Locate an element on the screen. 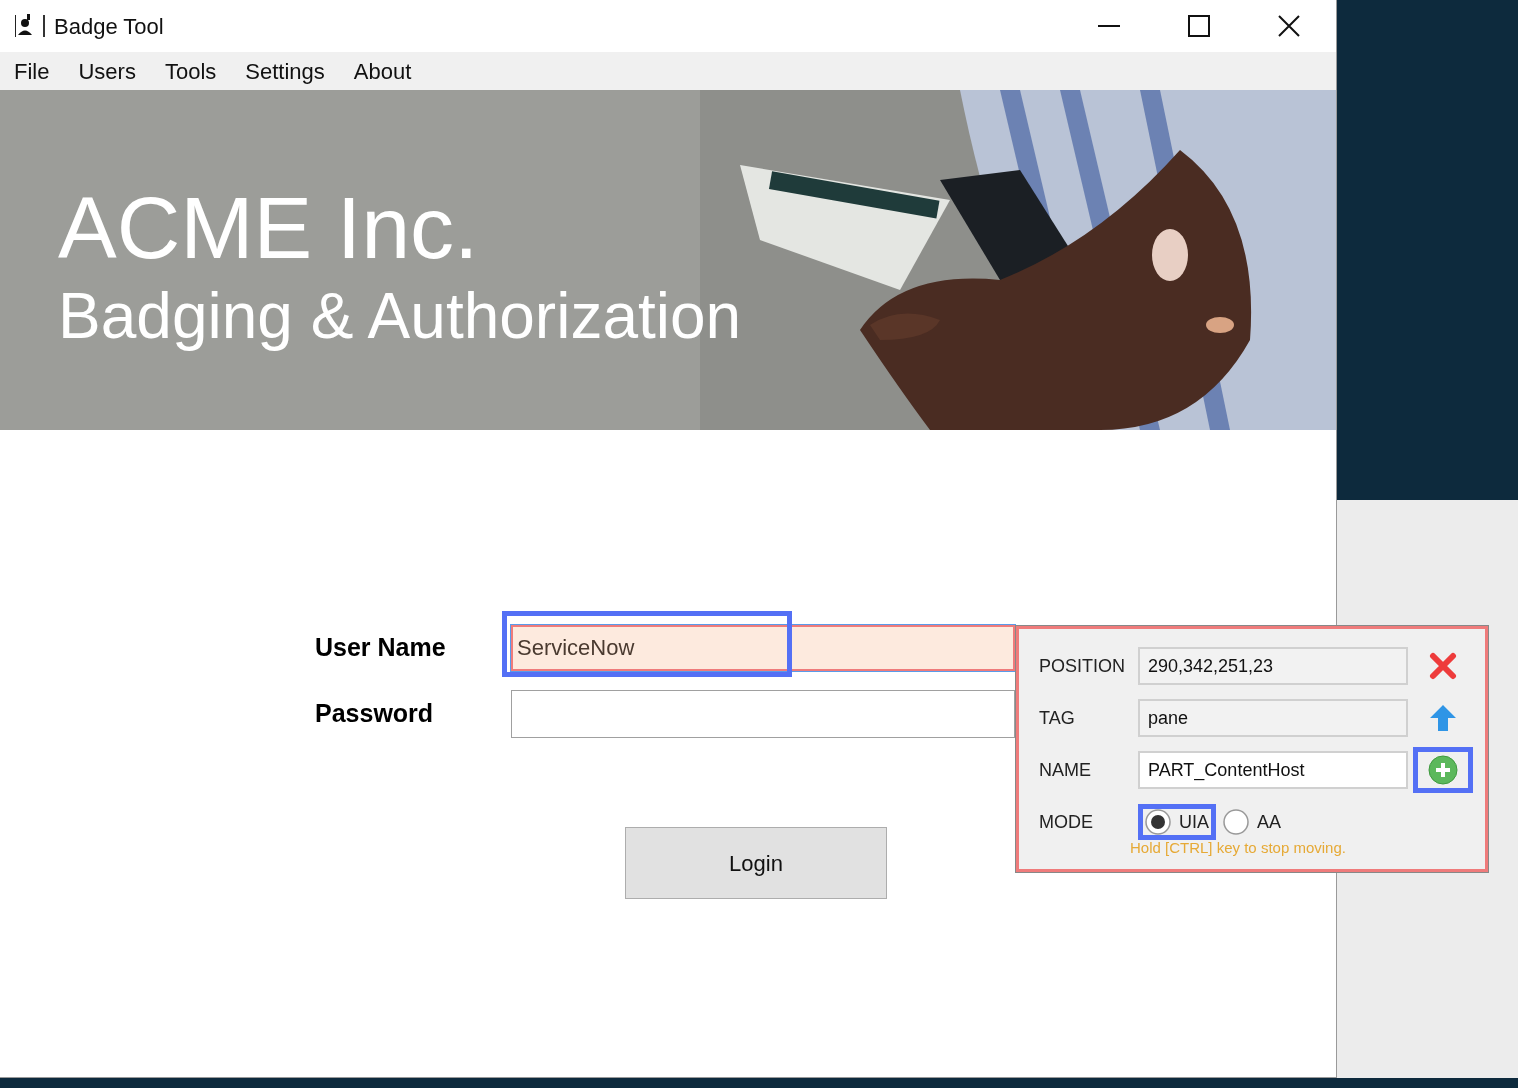 The height and width of the screenshot is (1088, 1518). close-icon is located at coordinates (1289, 26).